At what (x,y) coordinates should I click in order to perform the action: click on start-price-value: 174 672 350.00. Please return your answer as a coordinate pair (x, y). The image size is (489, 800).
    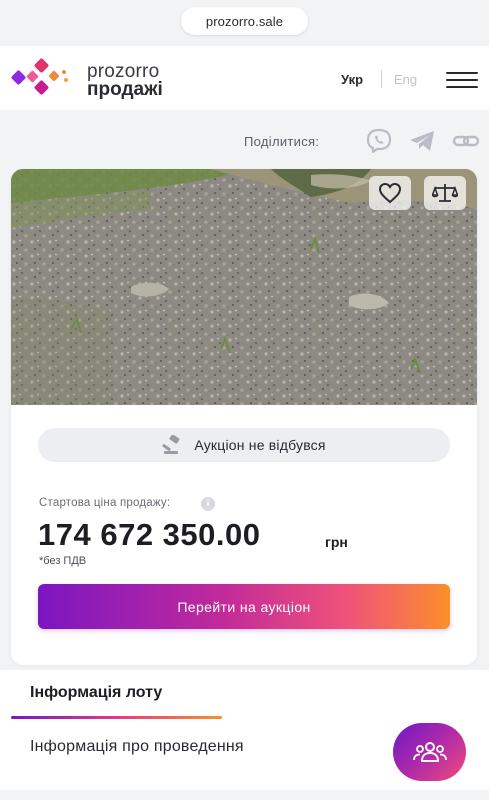
    Looking at the image, I should click on (149, 534).